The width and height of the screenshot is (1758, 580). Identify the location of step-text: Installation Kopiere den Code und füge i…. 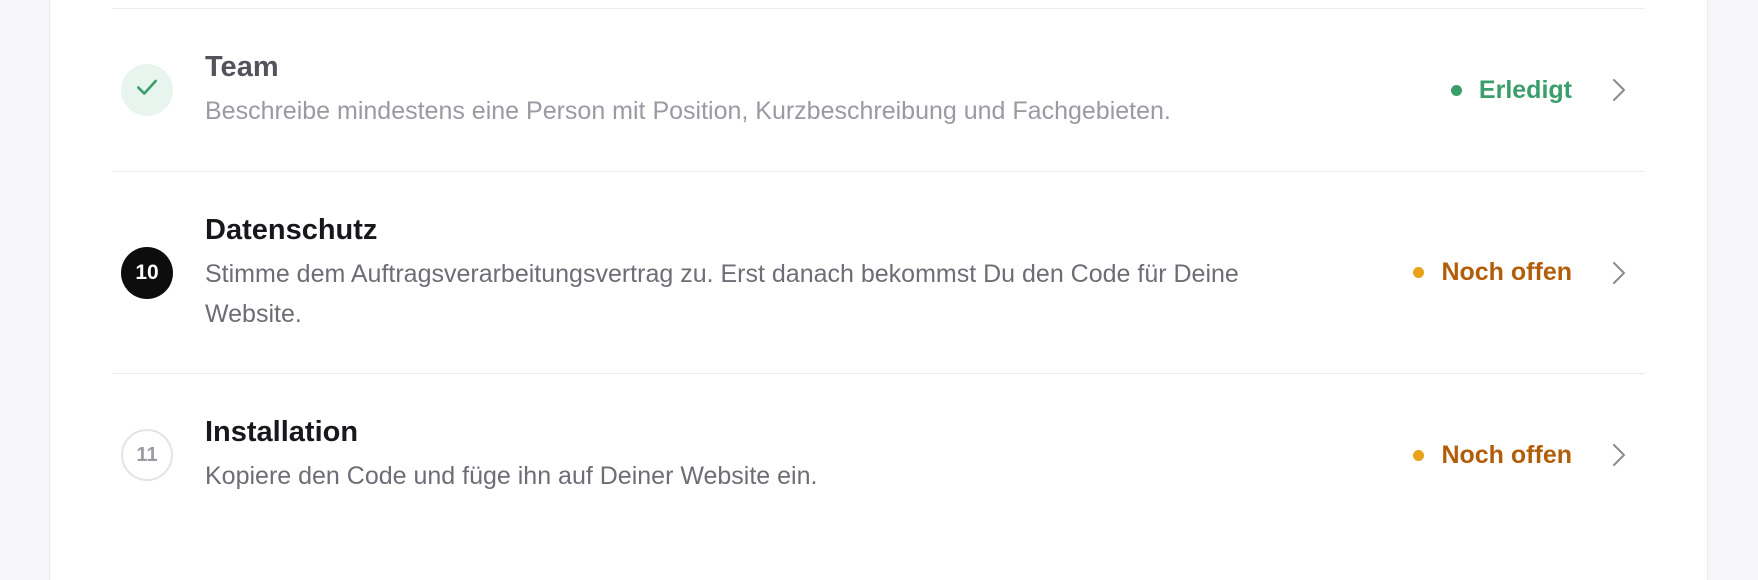
(770, 455).